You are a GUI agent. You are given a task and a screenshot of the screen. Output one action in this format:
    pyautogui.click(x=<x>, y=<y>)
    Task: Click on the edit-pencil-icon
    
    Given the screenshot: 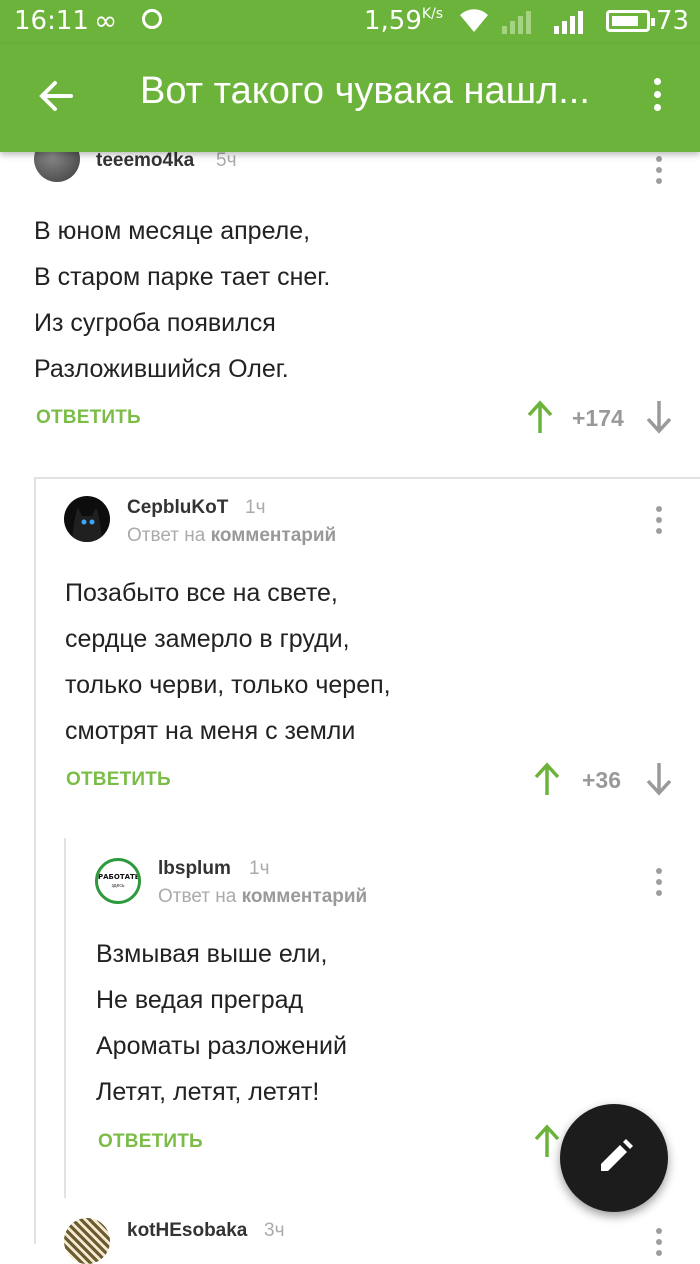 What is the action you would take?
    pyautogui.click(x=617, y=1155)
    